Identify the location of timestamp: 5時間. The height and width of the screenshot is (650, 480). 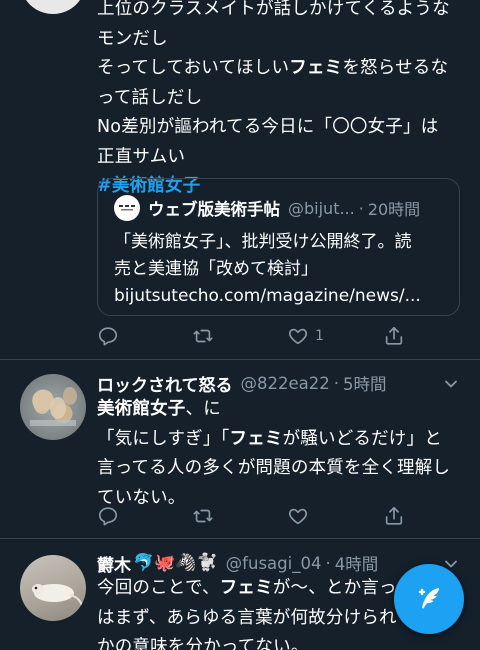
(365, 383).